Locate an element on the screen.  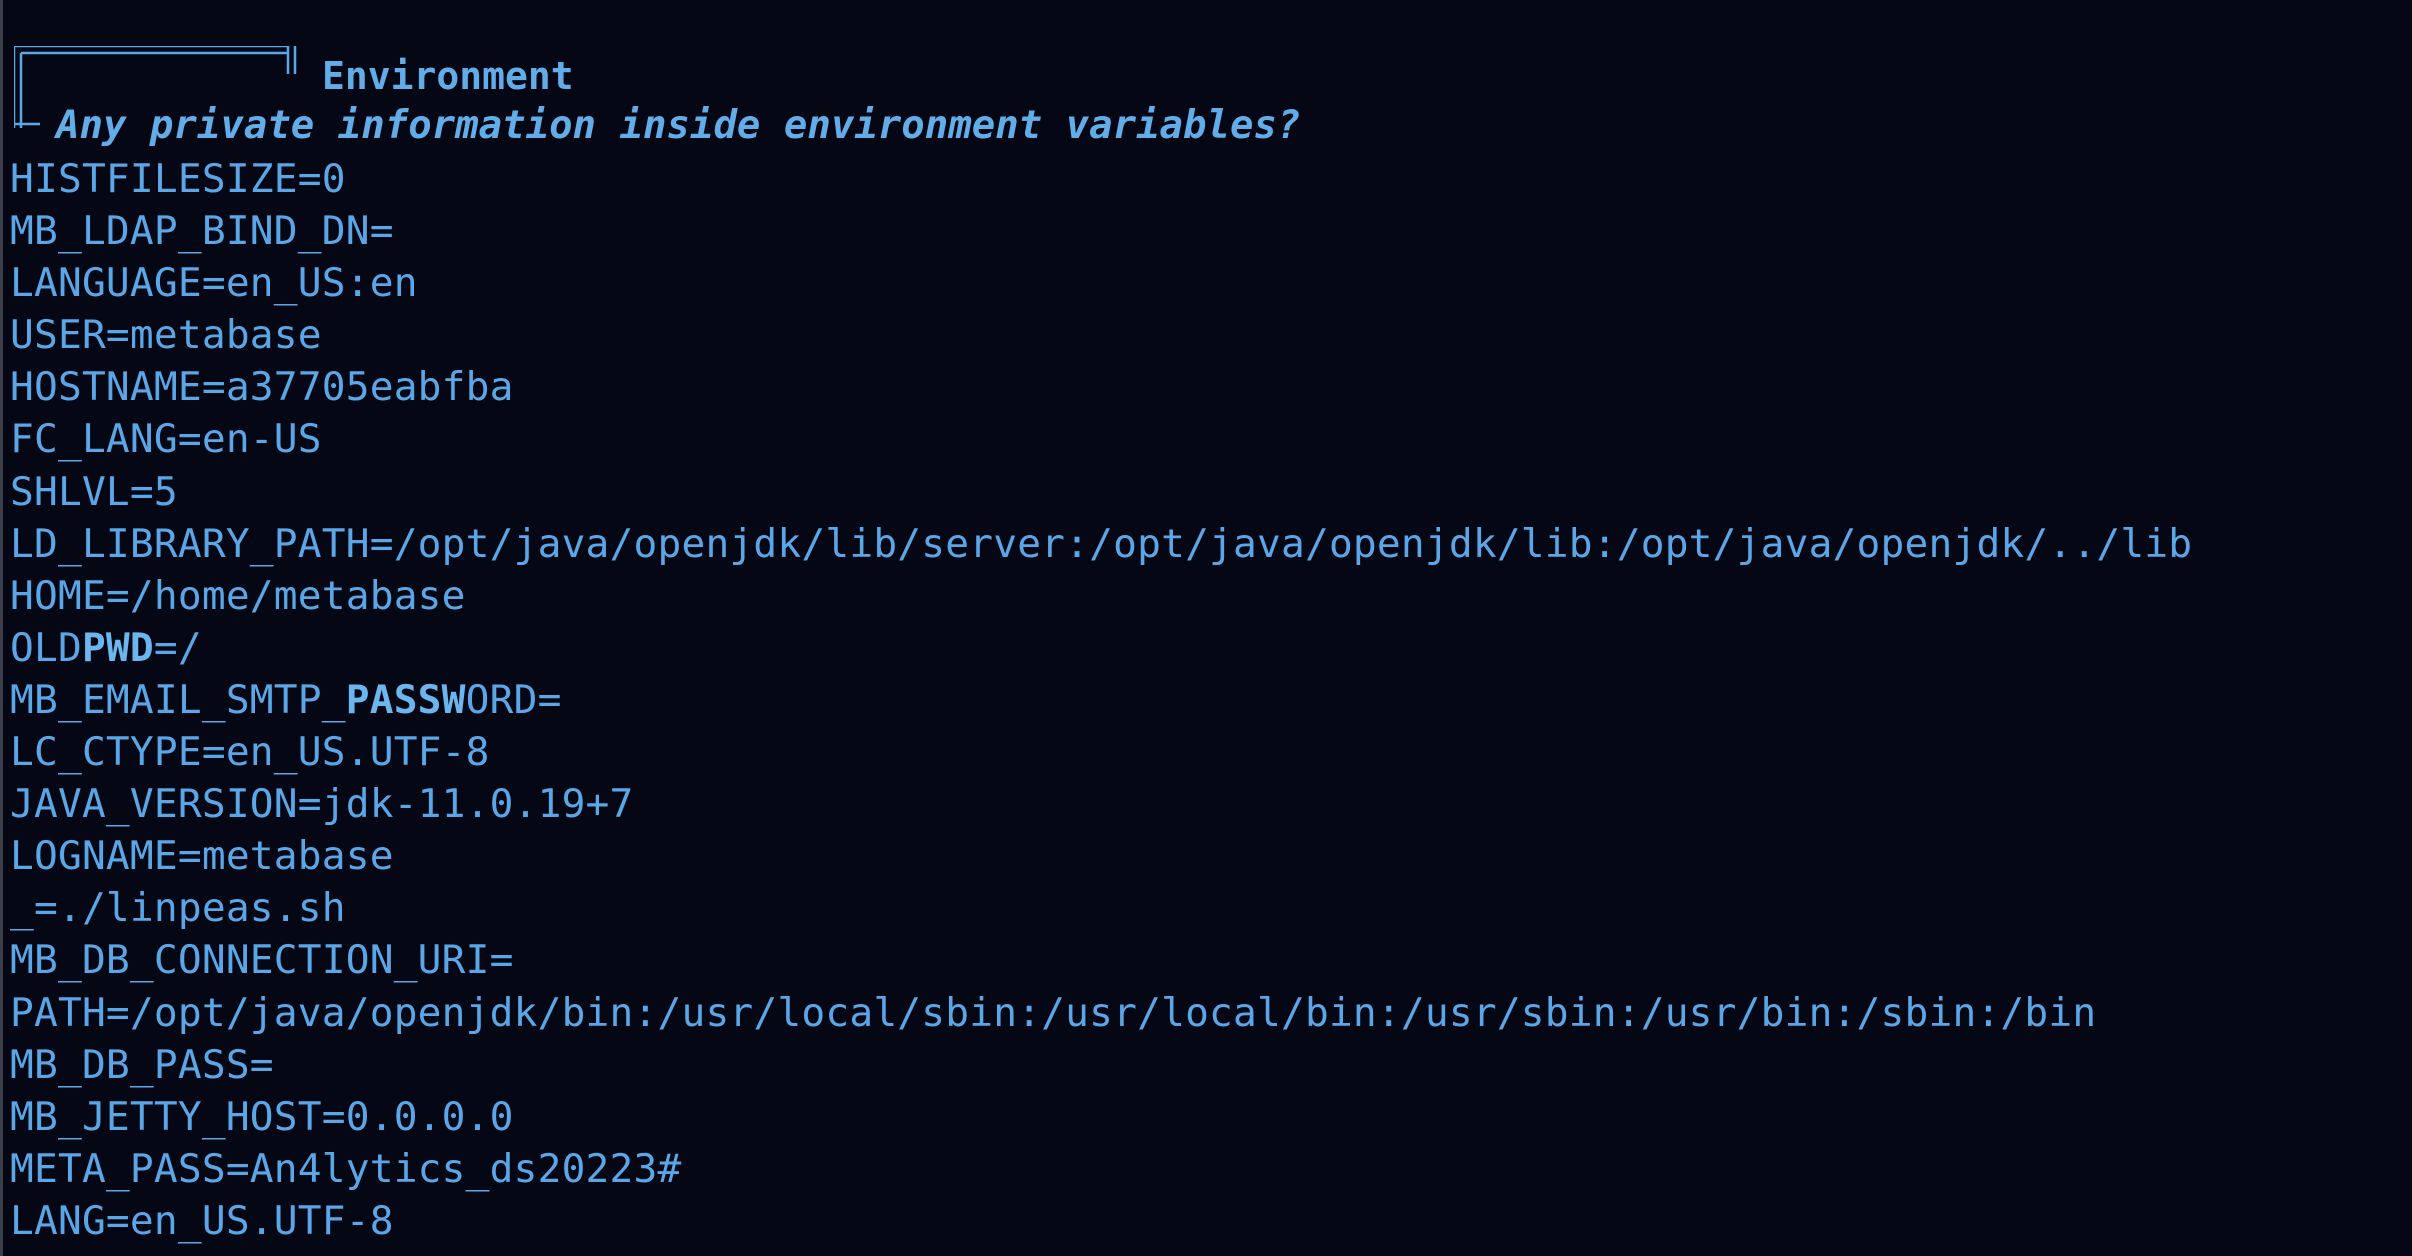
env-variable-line: LOGNAME=metabase is located at coordinates (202, 856).